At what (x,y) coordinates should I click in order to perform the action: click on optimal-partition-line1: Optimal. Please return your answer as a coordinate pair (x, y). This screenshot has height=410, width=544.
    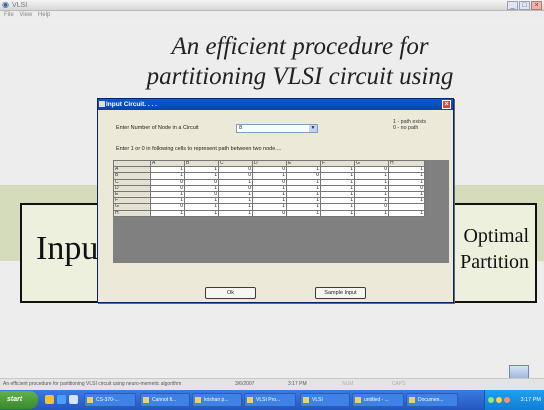
    Looking at the image, I should click on (496, 236).